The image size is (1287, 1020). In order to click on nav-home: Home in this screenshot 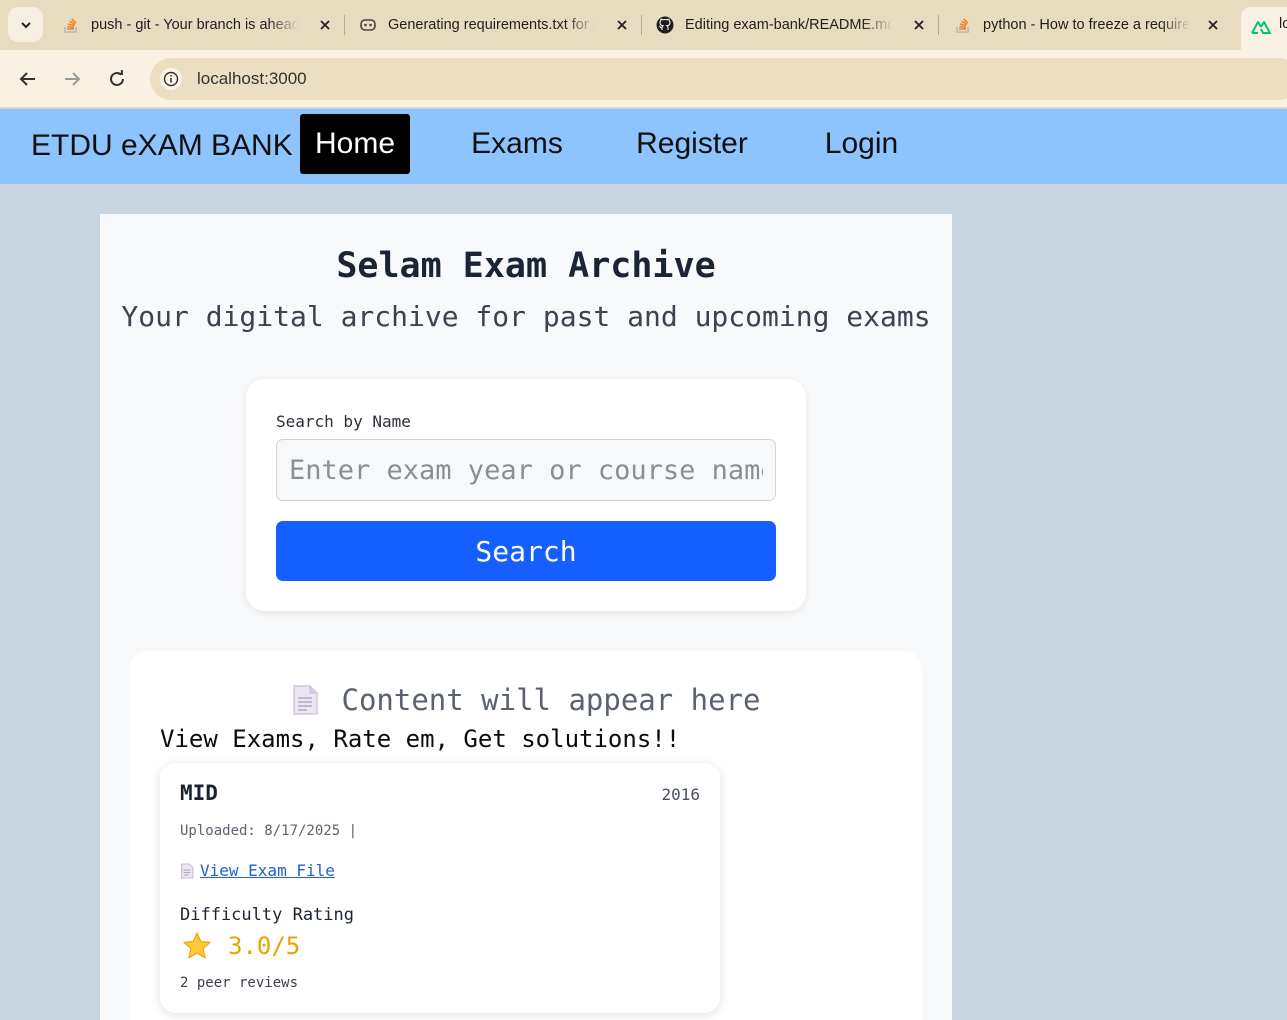, I will do `click(355, 144)`.